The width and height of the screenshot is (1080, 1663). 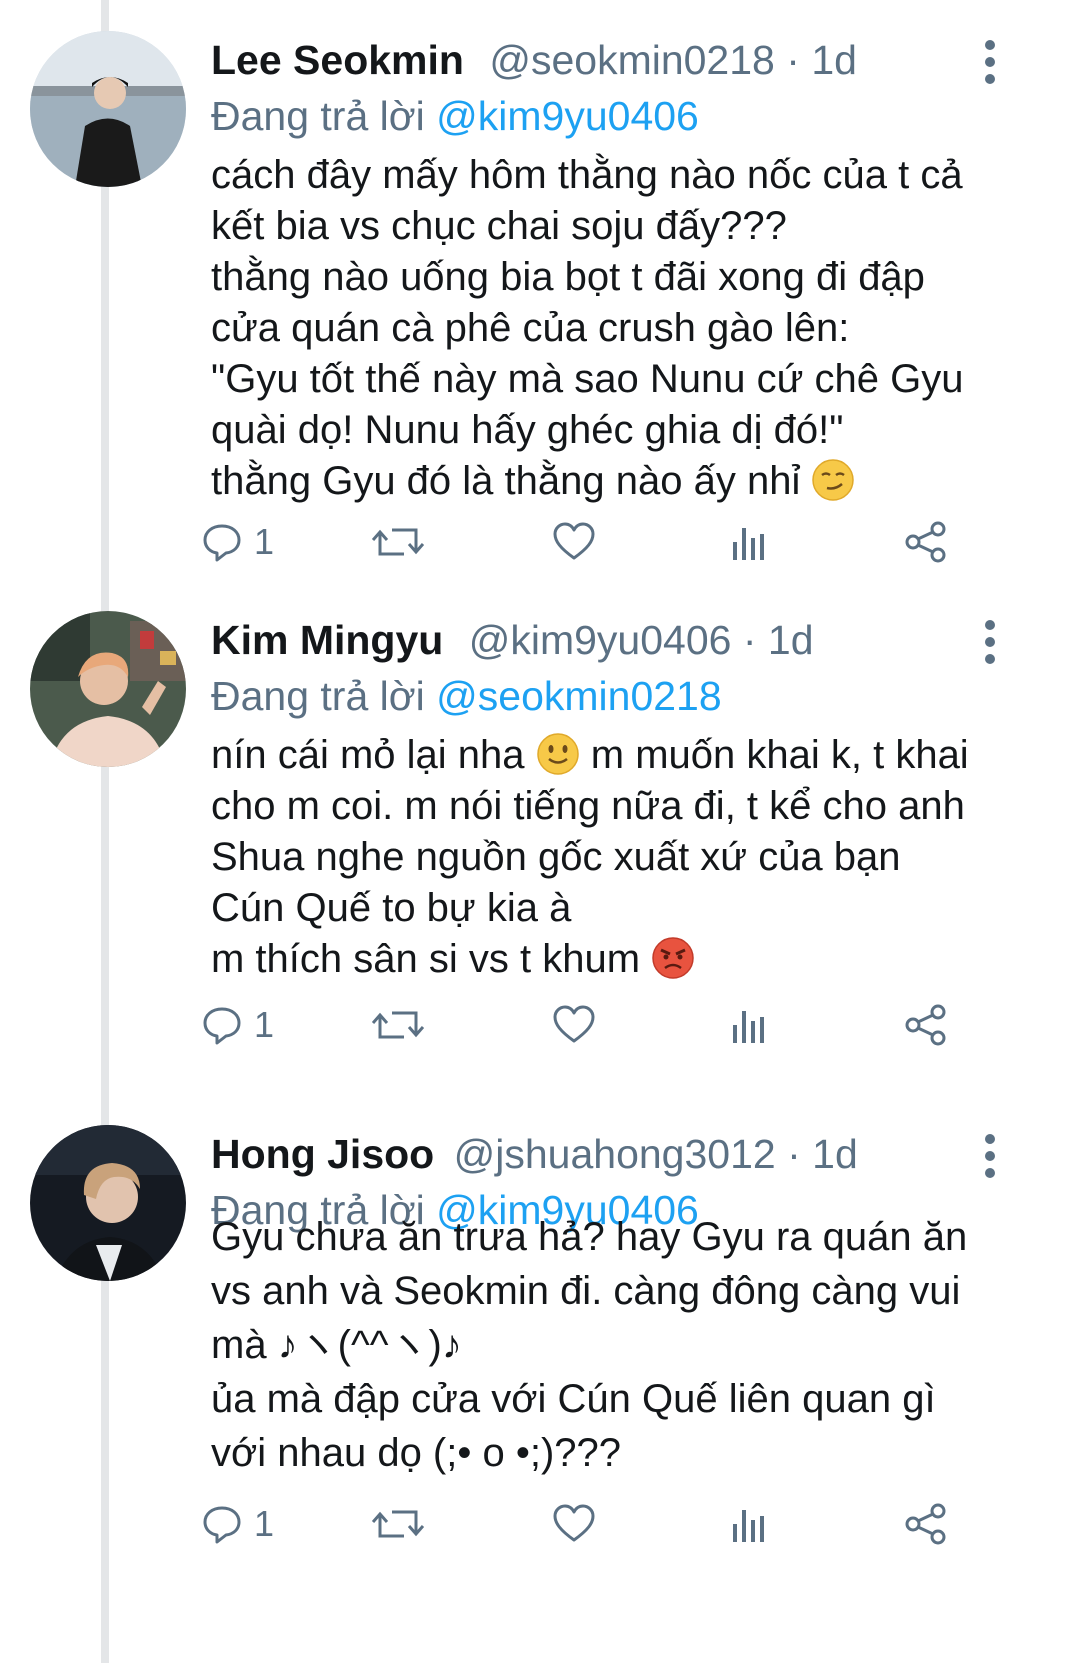 I want to click on text-line: thằng Gyu đó là thằng nào ấy nhỉ, so click(x=506, y=481).